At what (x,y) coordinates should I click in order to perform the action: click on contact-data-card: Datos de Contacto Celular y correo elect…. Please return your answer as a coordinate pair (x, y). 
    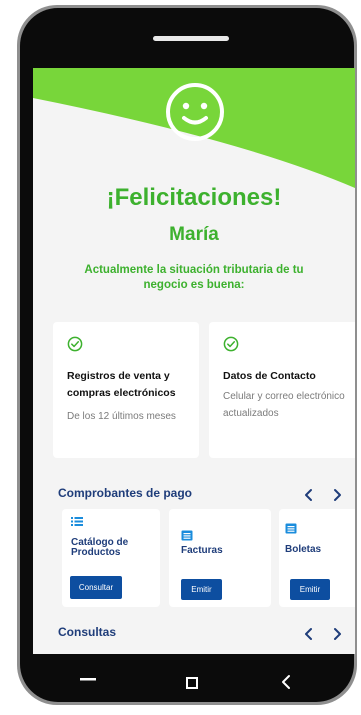
    Looking at the image, I should click on (282, 390).